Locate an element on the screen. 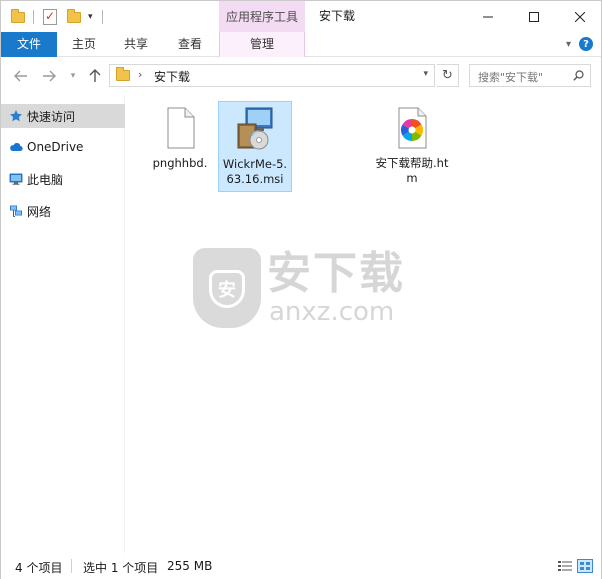 The width and height of the screenshot is (602, 579). search-icon is located at coordinates (578, 75).